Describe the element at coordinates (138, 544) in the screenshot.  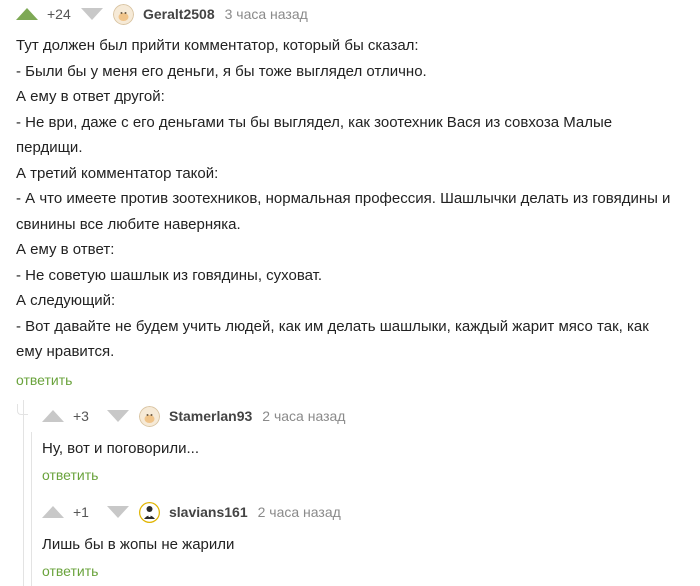
I see `comment-line: Лишь бы в жопы не жарили` at that location.